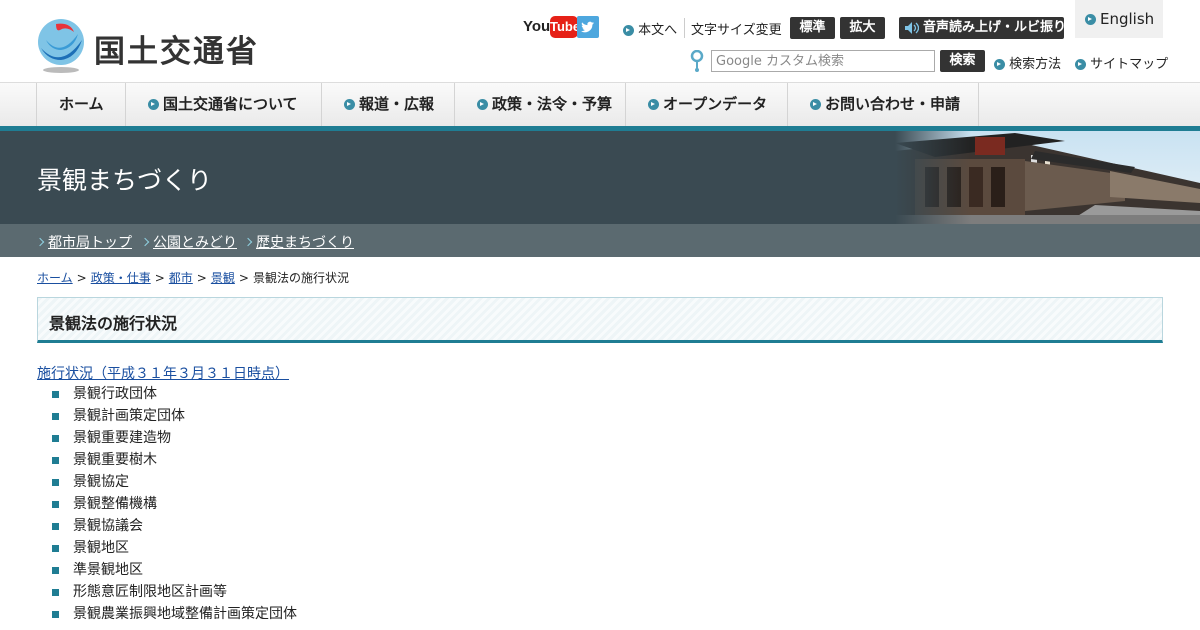 Image resolution: width=1200 pixels, height=630 pixels. I want to click on font-size-large-button: 拡大, so click(862, 28).